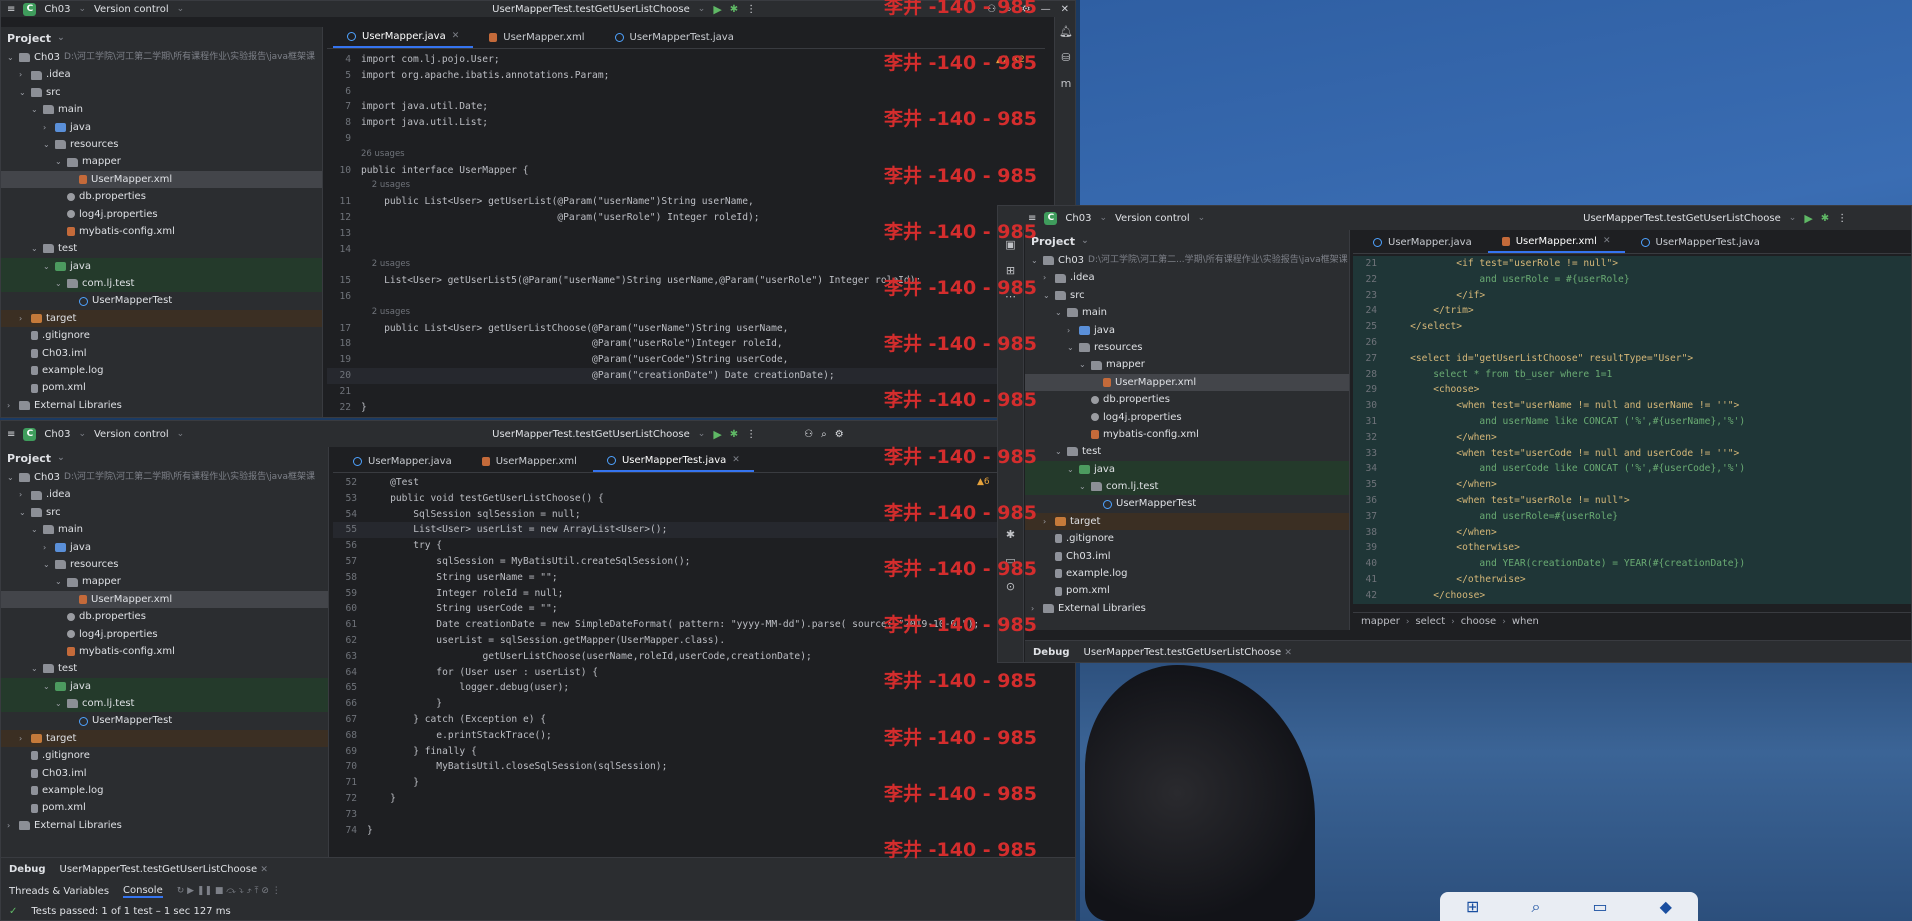 This screenshot has height=921, width=1912. Describe the element at coordinates (678, 499) in the screenshot. I see `code-line: 53 public void testGetUserListChoose() {` at that location.